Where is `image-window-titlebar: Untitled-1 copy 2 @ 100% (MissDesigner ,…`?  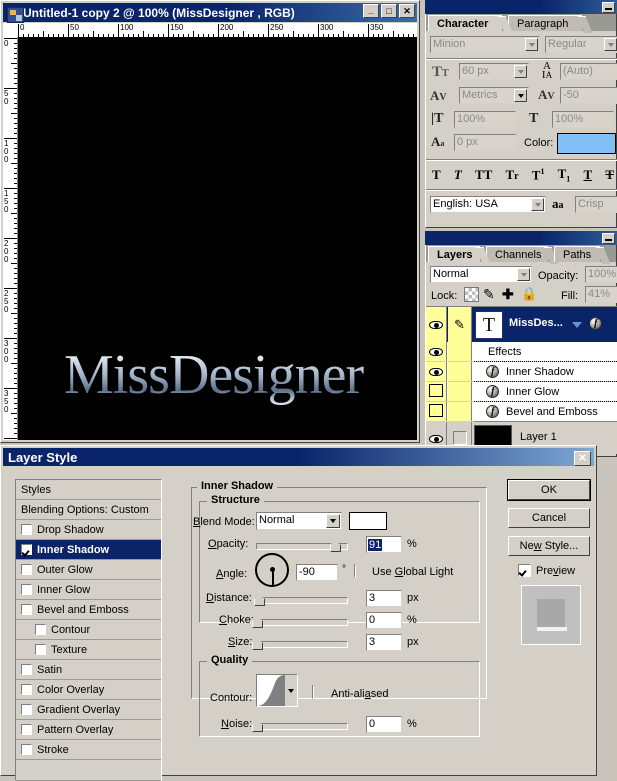
image-window-titlebar: Untitled-1 copy 2 @ 100% (MissDesigner ,… is located at coordinates (210, 13).